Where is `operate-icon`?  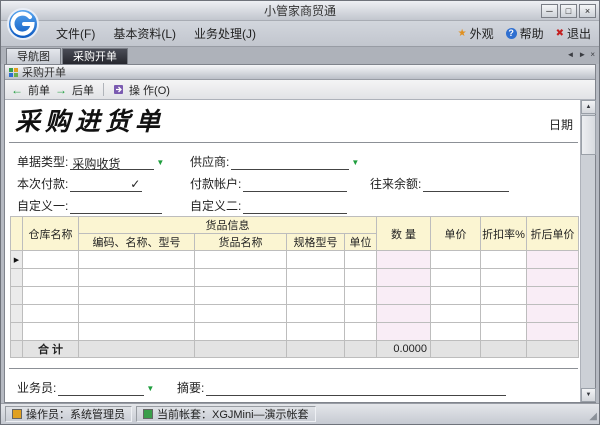 operate-icon is located at coordinates (118, 89).